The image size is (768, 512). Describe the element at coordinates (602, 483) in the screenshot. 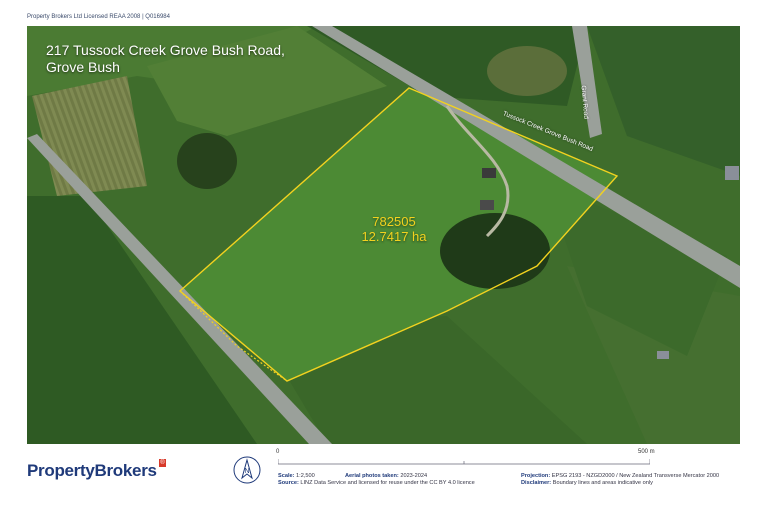

I see `disclaimer-value: Boundary lines and areas indicative only` at that location.